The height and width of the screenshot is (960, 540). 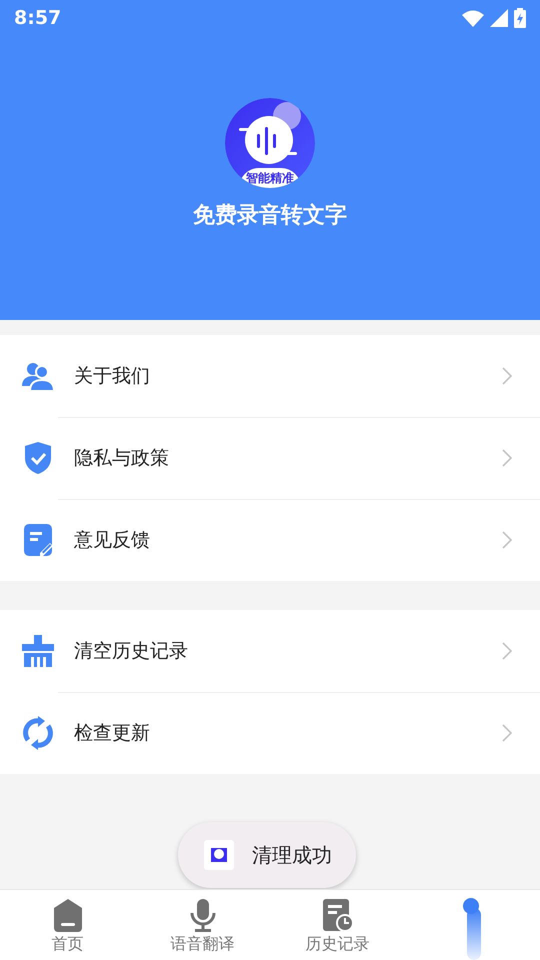 I want to click on shield-check-icon, so click(x=38, y=458).